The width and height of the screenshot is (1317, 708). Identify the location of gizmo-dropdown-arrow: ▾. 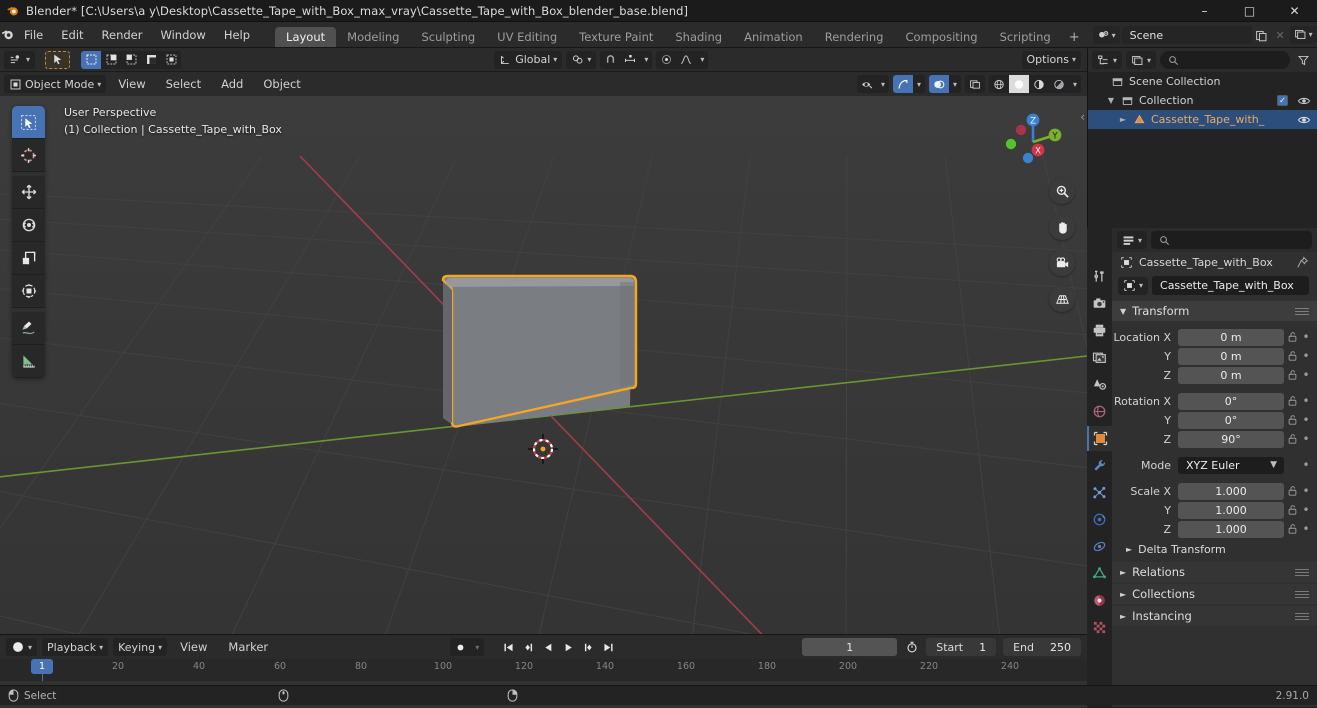
(919, 84).